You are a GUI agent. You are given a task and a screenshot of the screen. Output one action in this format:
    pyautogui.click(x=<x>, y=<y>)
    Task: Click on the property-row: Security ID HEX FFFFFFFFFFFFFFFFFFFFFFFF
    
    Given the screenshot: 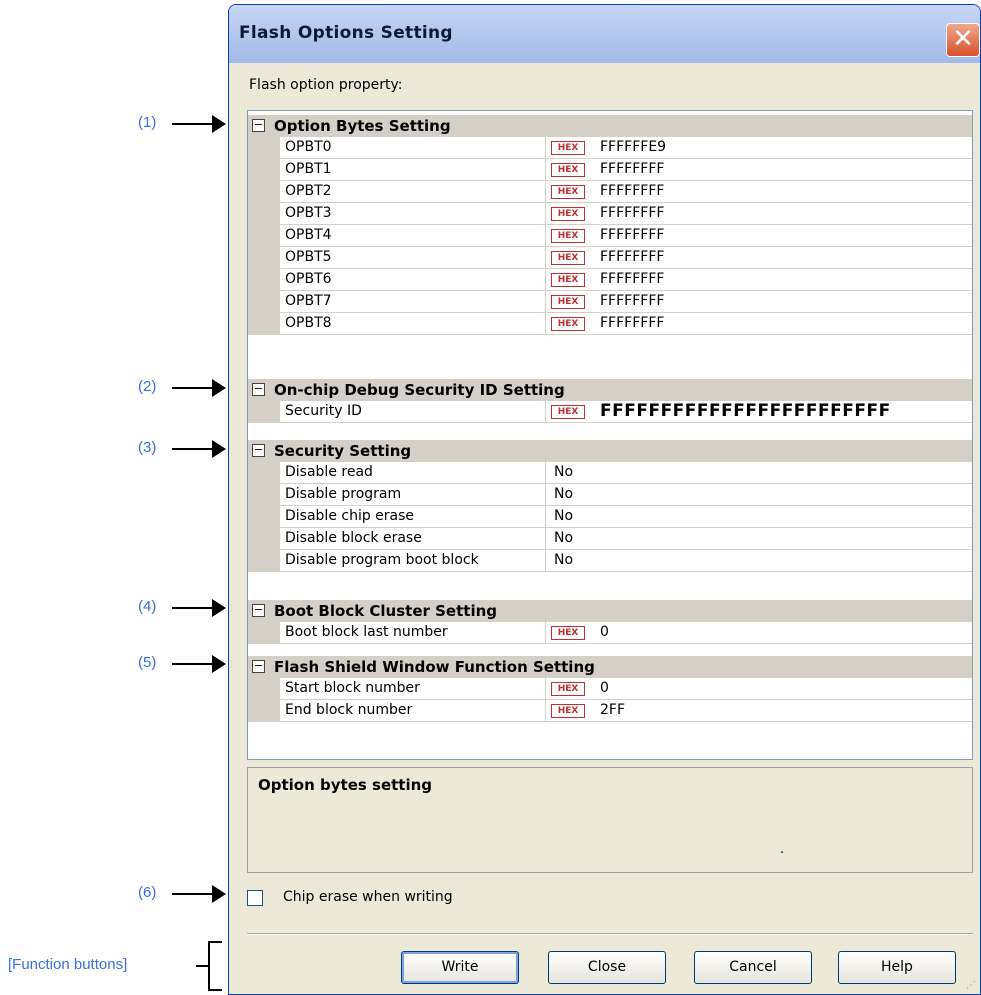 What is the action you would take?
    pyautogui.click(x=610, y=412)
    